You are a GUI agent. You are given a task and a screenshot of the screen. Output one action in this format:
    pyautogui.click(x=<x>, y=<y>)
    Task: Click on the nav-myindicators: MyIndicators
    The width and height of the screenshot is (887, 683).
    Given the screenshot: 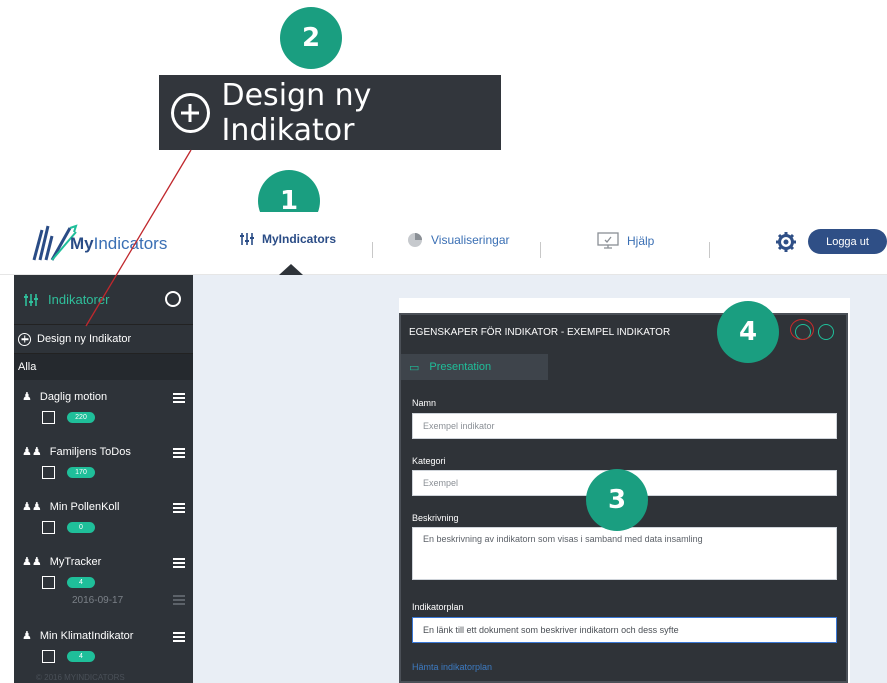 What is the action you would take?
    pyautogui.click(x=288, y=239)
    